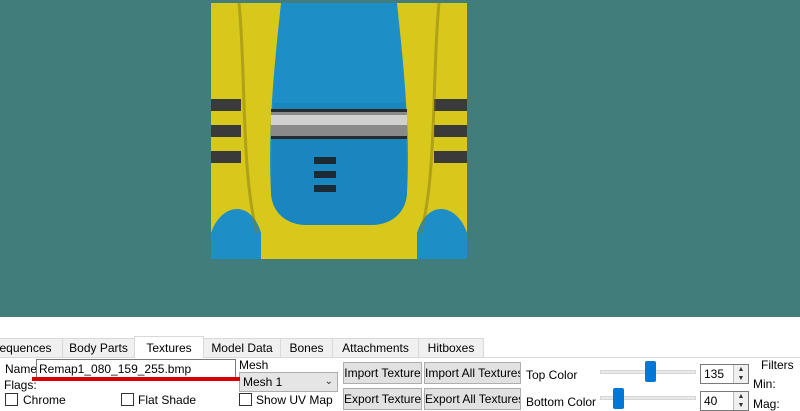 The height and width of the screenshot is (411, 800). I want to click on import-texture-button: Import Texture, so click(382, 373).